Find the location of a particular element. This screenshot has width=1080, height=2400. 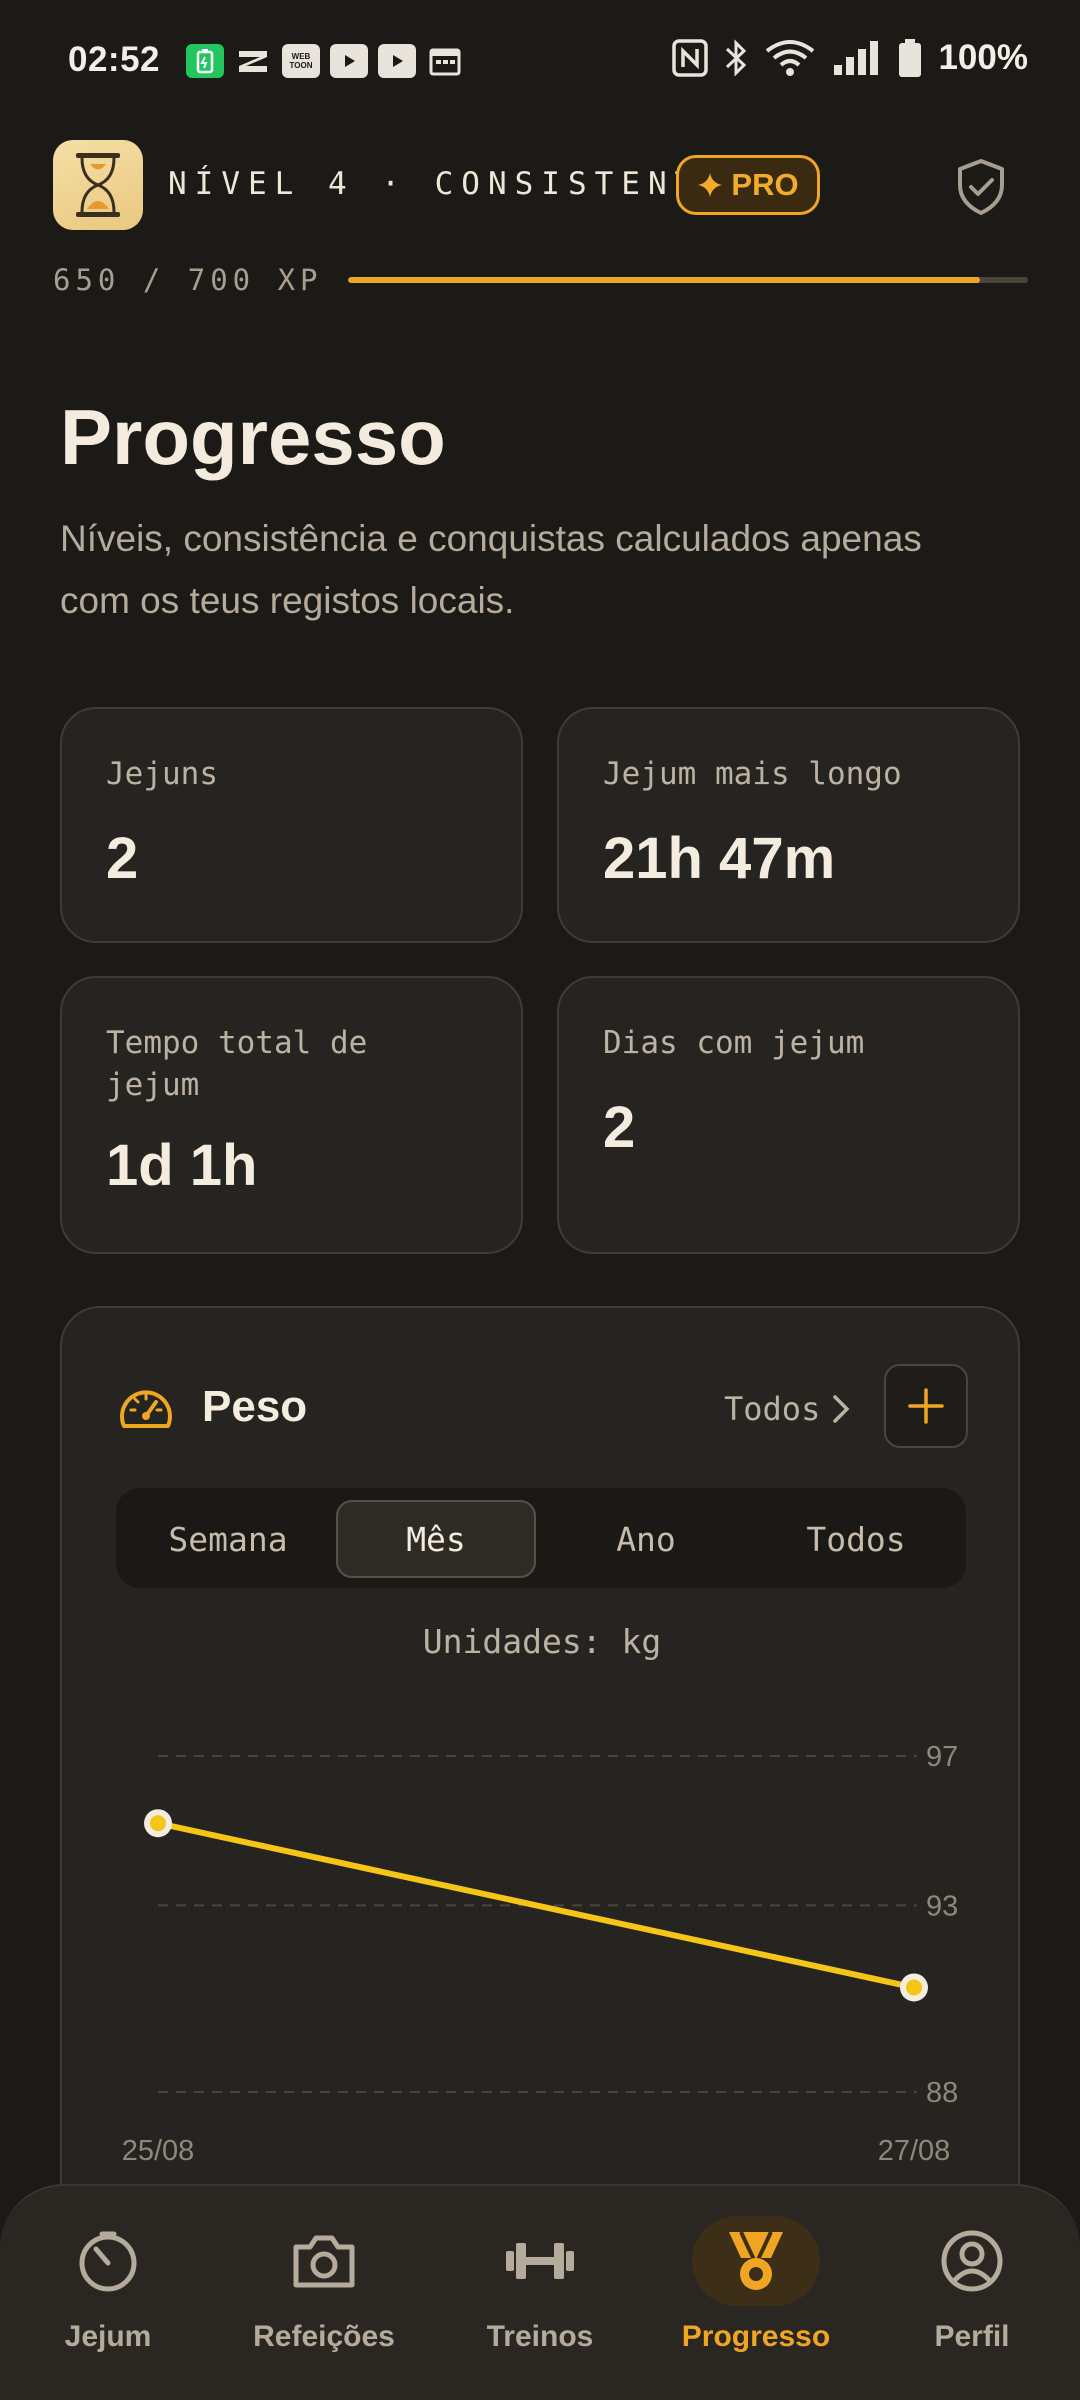

nav-label: Perfil is located at coordinates (972, 2336).